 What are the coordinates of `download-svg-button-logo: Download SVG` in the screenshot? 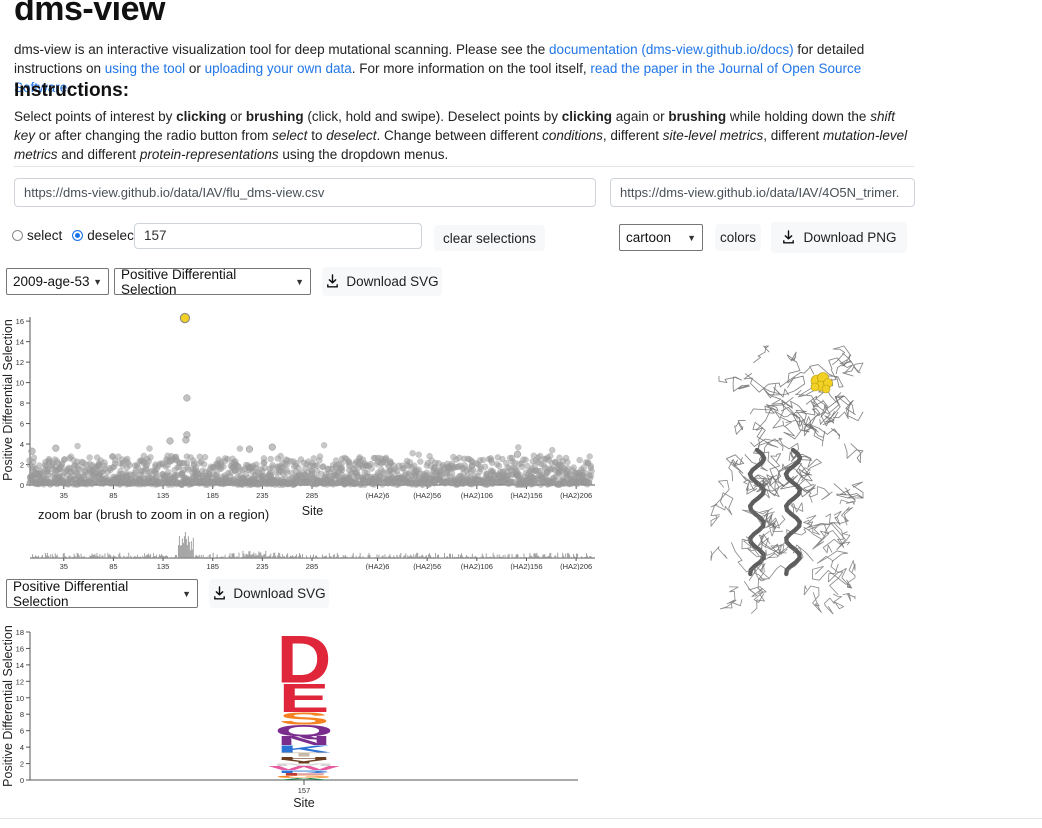 It's located at (269, 593).